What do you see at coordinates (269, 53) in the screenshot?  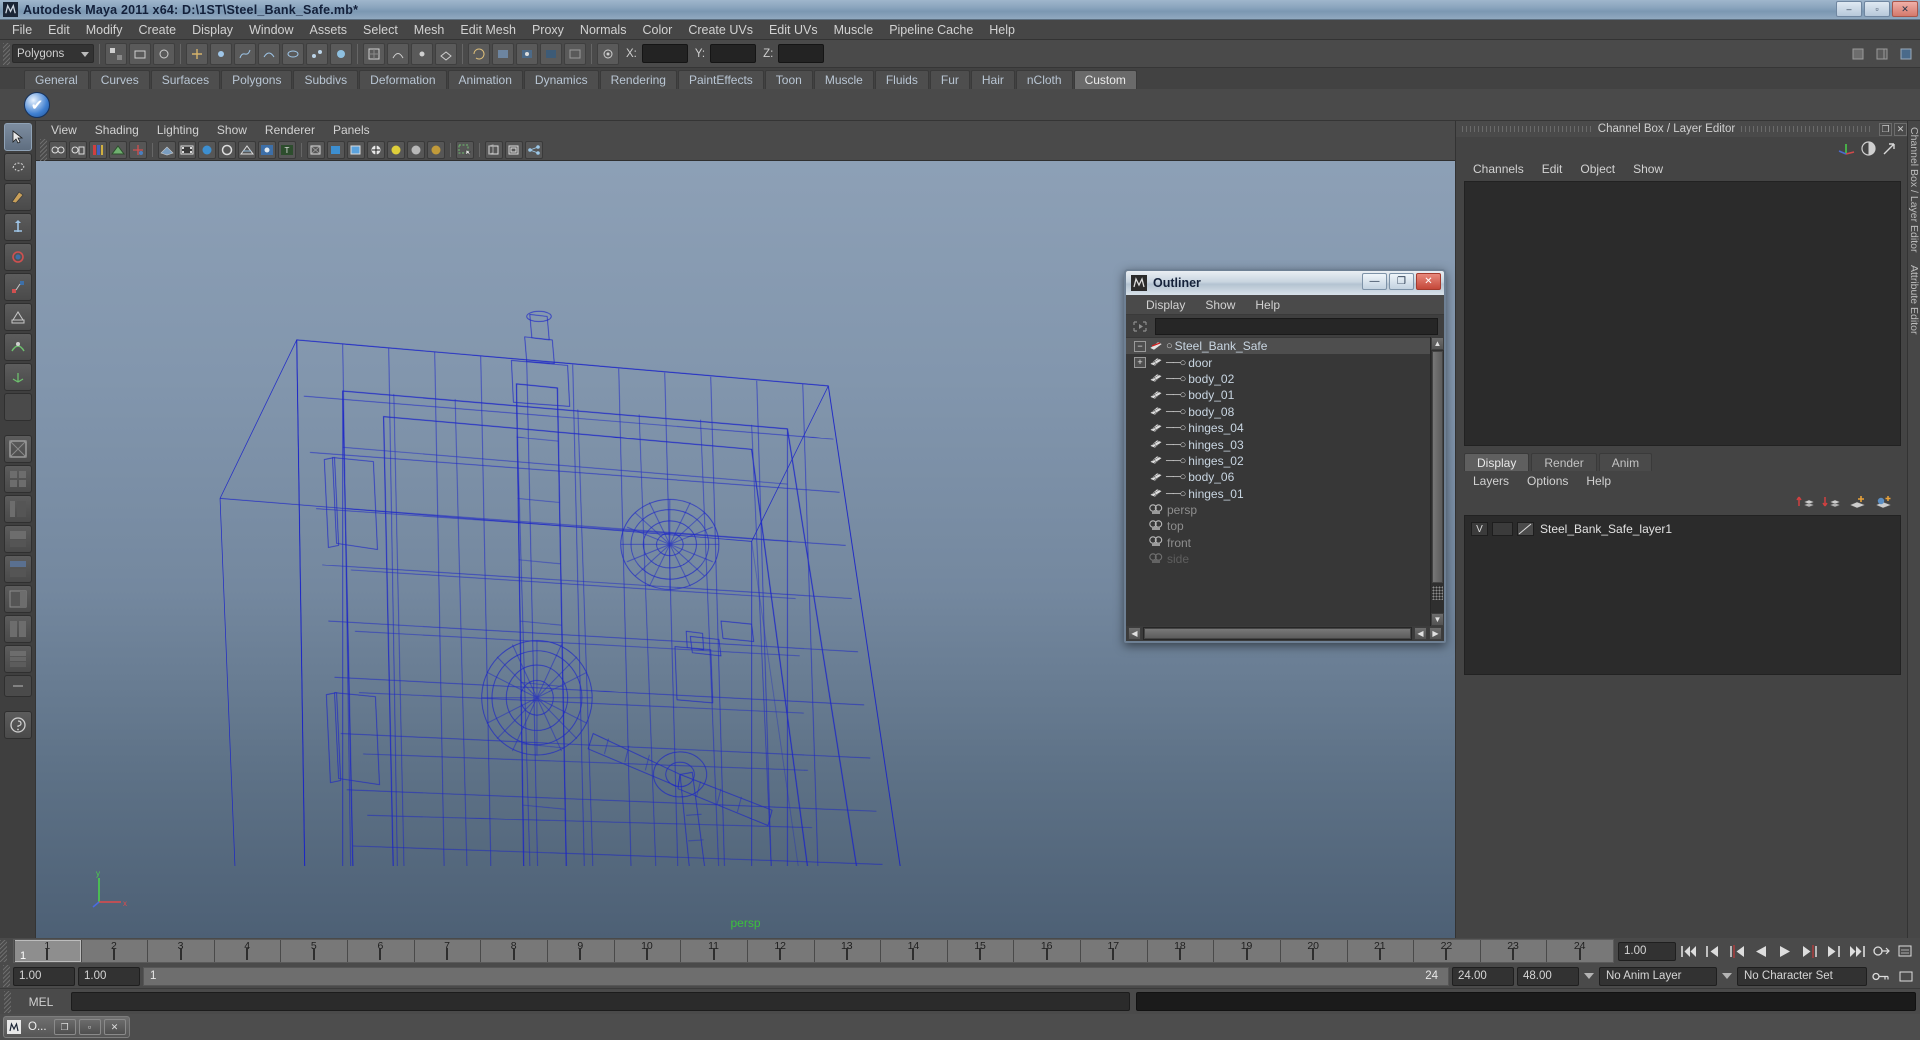 I see `surfaces-mask-icon` at bounding box center [269, 53].